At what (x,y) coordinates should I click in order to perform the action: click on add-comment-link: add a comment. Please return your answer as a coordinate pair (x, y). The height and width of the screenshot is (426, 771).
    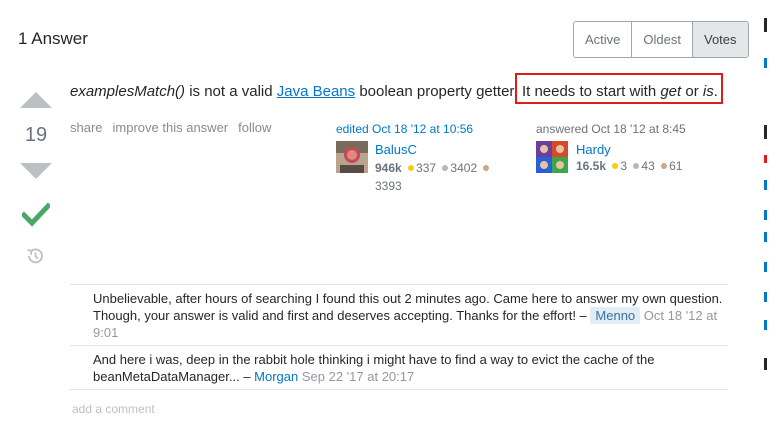
    Looking at the image, I should click on (113, 409).